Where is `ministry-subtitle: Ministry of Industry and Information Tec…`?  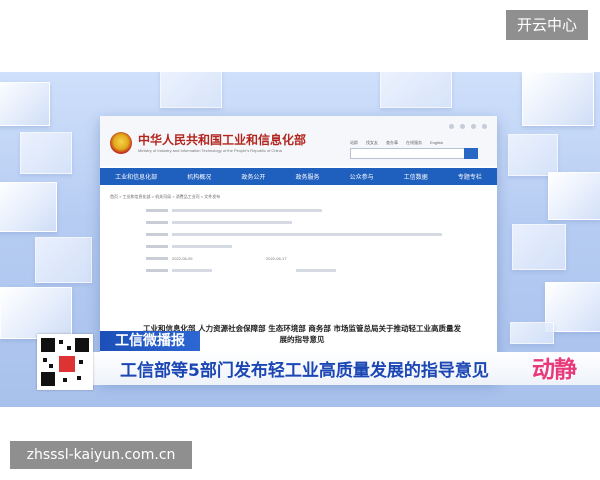 ministry-subtitle: Ministry of Industry and Information Tec… is located at coordinates (210, 150).